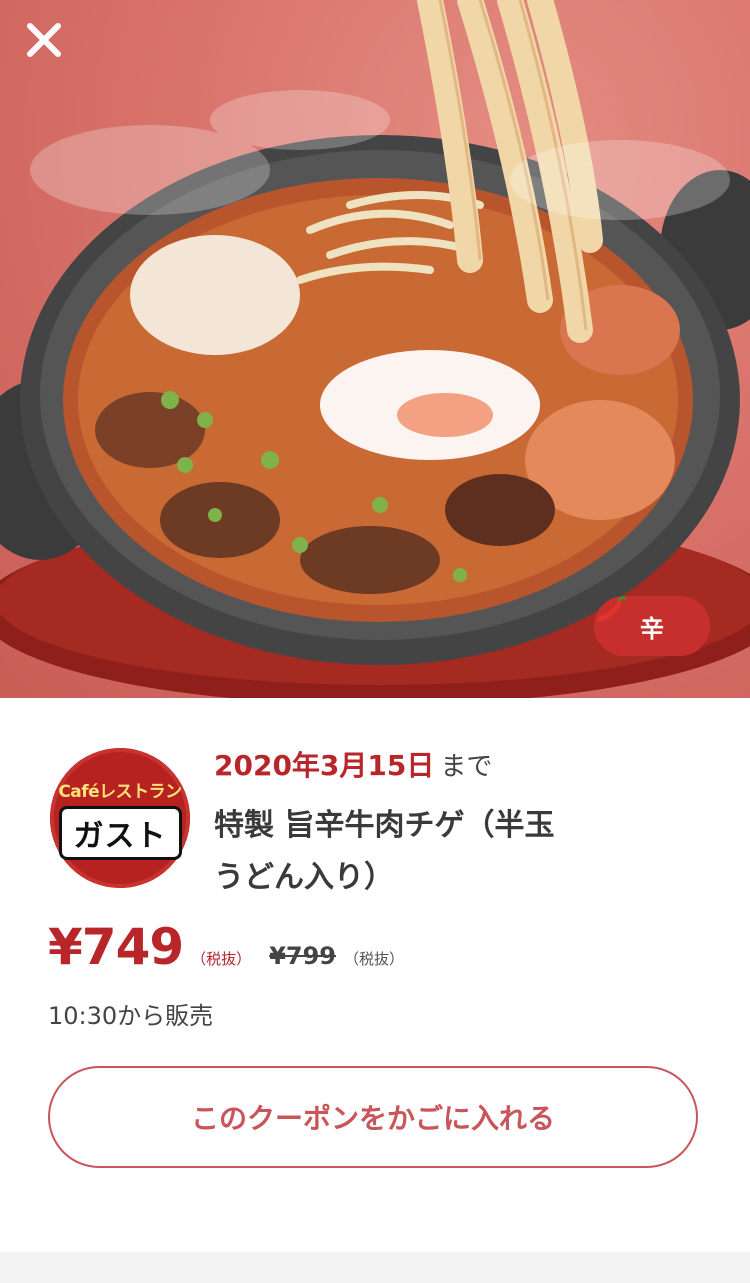 The image size is (750, 1283). What do you see at coordinates (375, 1267) in the screenshot?
I see `footer-band` at bounding box center [375, 1267].